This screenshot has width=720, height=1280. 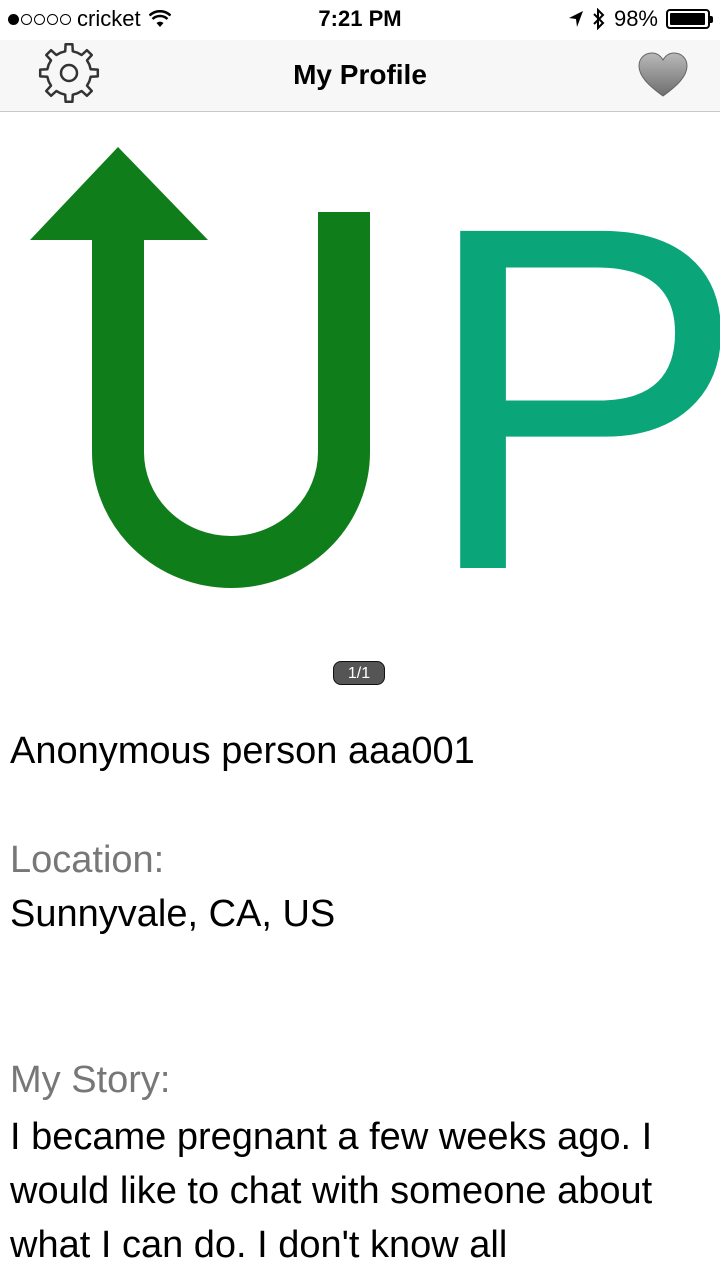 I want to click on location-arrow-icon, so click(x=575, y=19).